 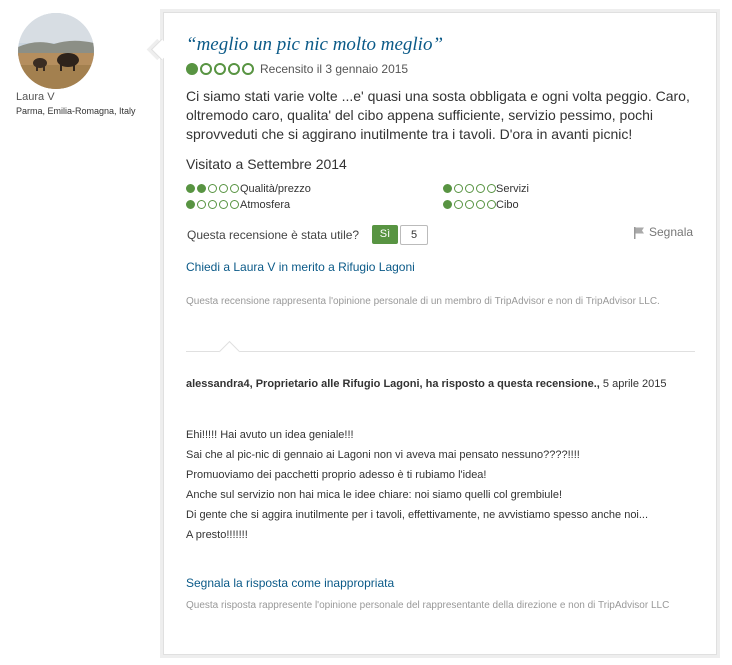 I want to click on review-title: “meglio un pic nic molto meglio”, so click(x=314, y=45).